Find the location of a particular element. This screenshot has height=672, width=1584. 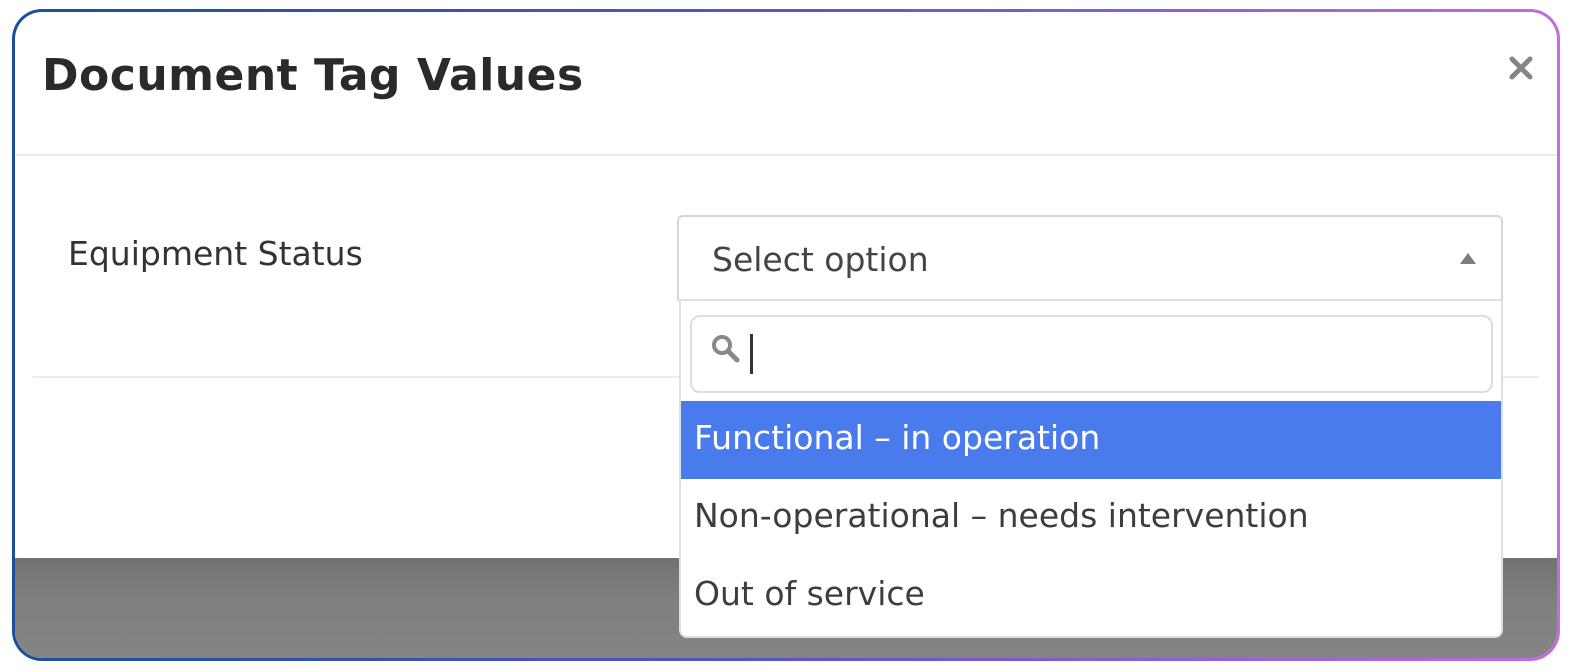

dropdown-search-input is located at coordinates (1108, 354).